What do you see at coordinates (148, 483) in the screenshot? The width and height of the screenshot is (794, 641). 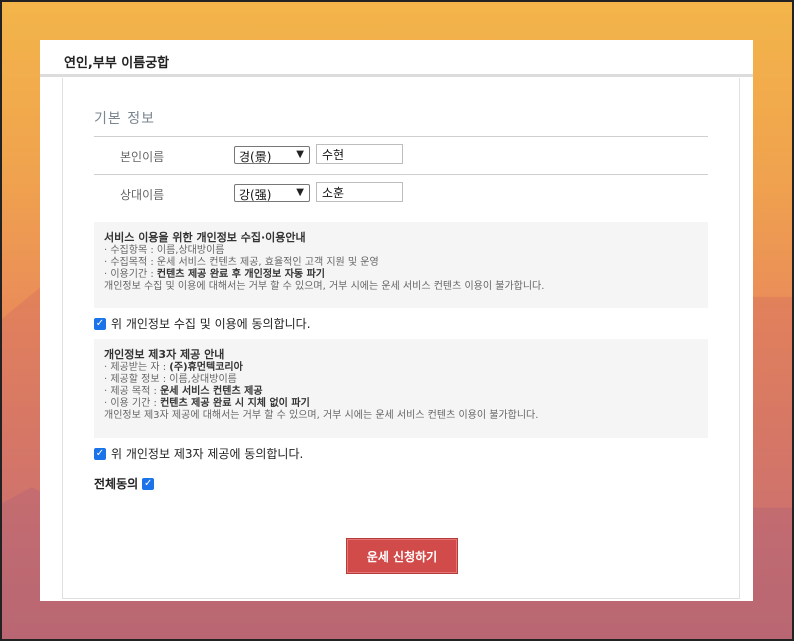 I see `all-agree-checkbox: ✓` at bounding box center [148, 483].